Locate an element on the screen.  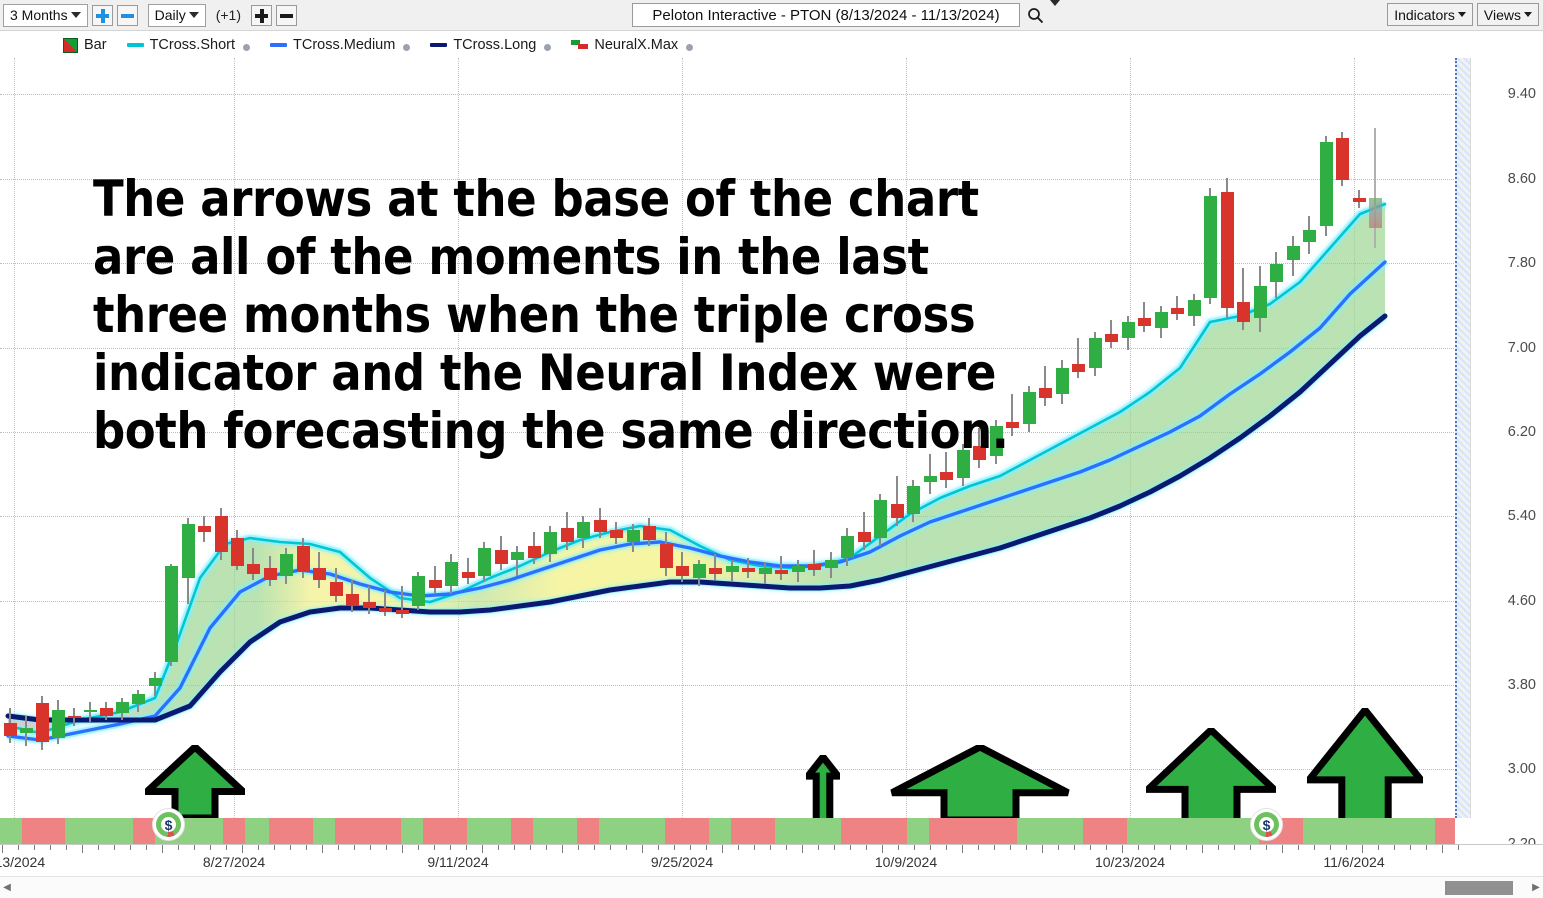
legend-item-label: TCross.Short is located at coordinates (192, 45).